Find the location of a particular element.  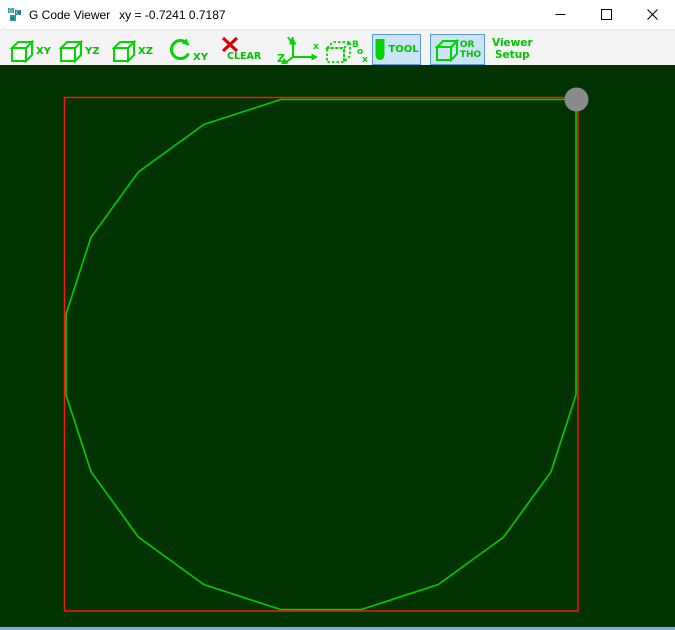

box-button: B o x is located at coordinates (346, 51).